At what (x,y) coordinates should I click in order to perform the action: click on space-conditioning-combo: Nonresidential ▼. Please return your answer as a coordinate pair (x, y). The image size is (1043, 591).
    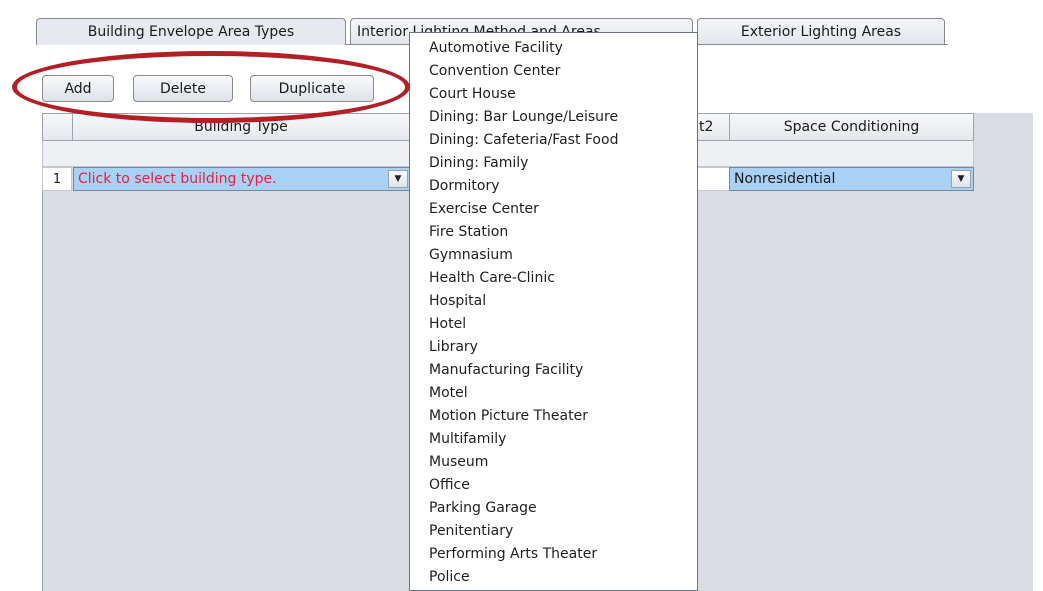
    Looking at the image, I should click on (851, 179).